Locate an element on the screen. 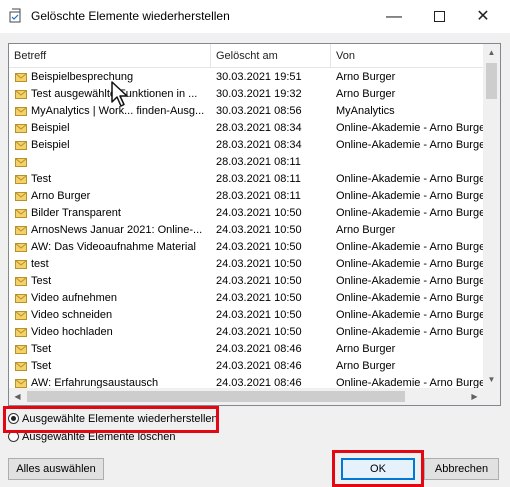  scroll-down-icon: ▼ is located at coordinates (491, 379).